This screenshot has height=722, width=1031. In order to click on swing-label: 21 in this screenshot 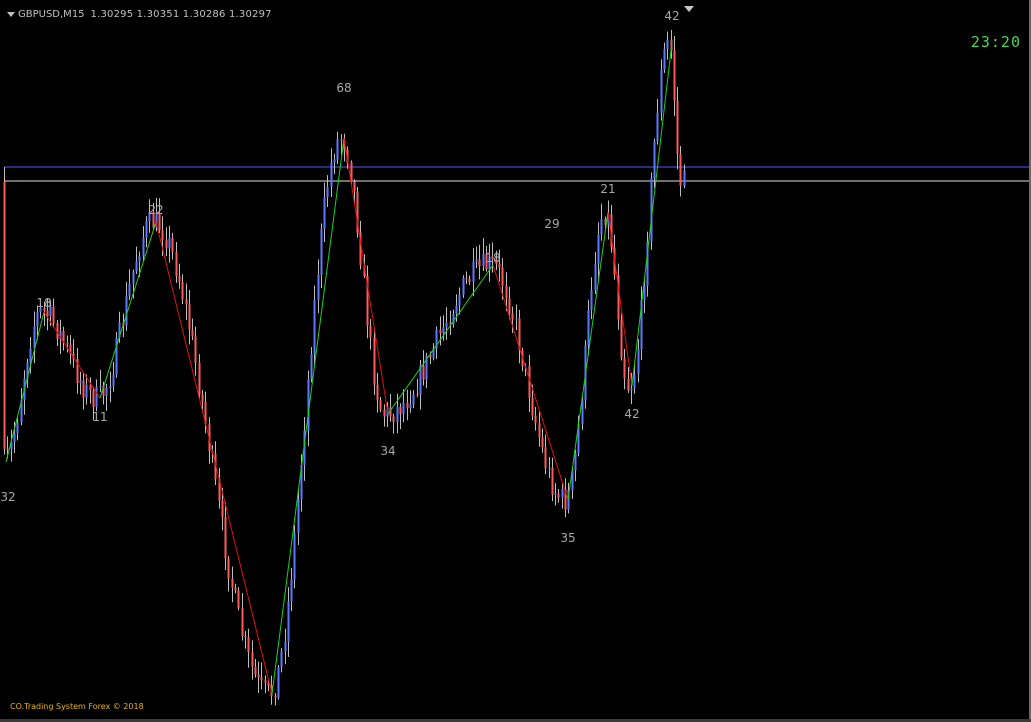, I will do `click(607, 189)`.